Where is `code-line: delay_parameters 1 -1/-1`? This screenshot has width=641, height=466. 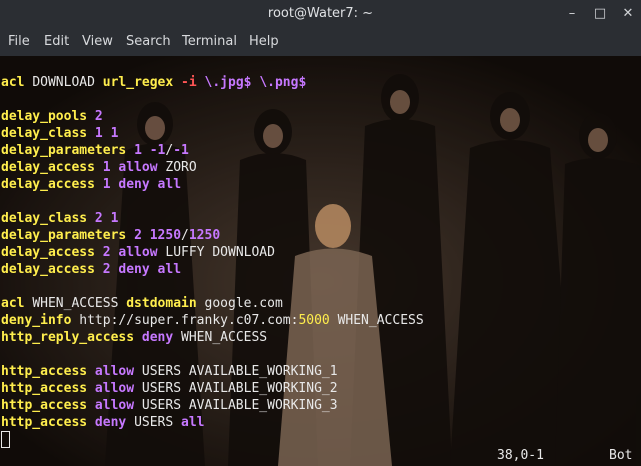
code-line: delay_parameters 1 -1/-1 is located at coordinates (212, 150).